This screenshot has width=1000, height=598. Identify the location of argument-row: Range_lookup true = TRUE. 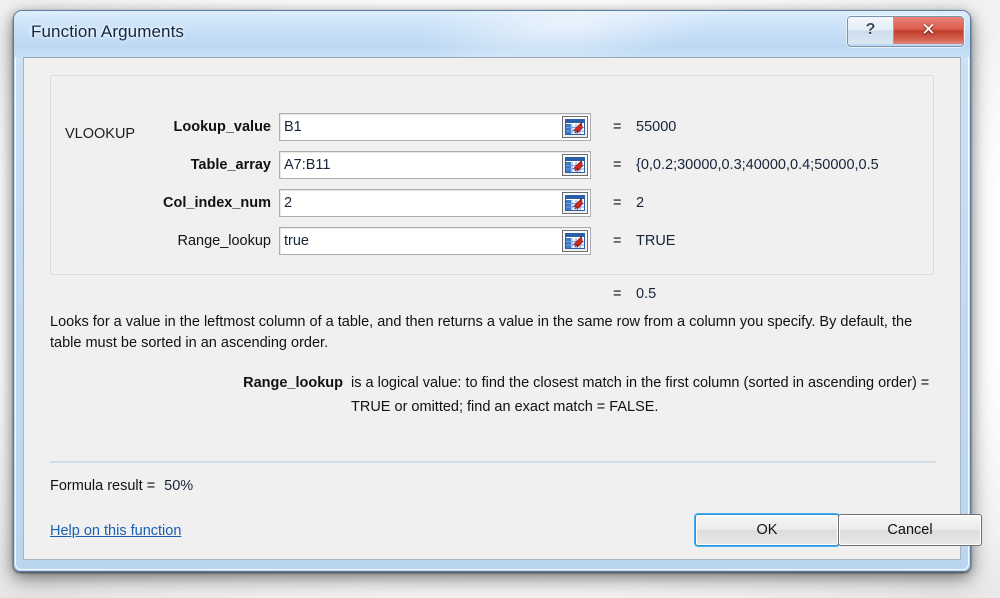
(493, 242).